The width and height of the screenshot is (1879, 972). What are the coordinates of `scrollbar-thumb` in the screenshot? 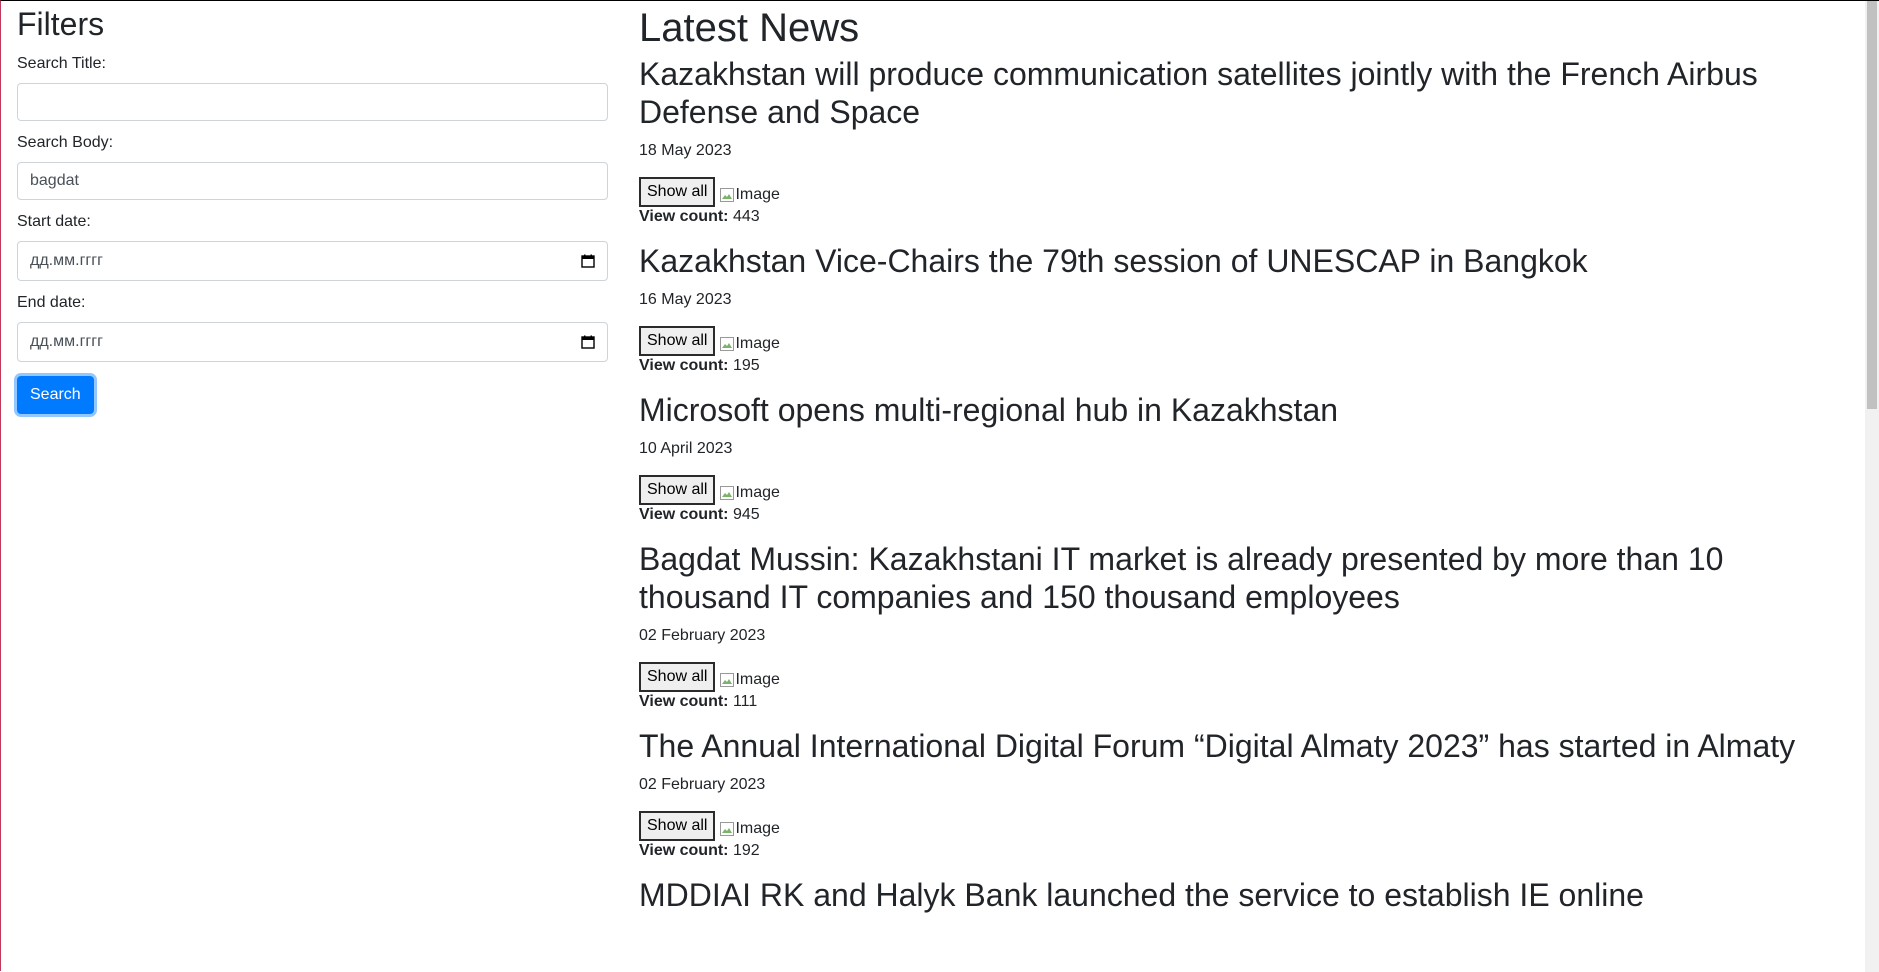 It's located at (1872, 205).